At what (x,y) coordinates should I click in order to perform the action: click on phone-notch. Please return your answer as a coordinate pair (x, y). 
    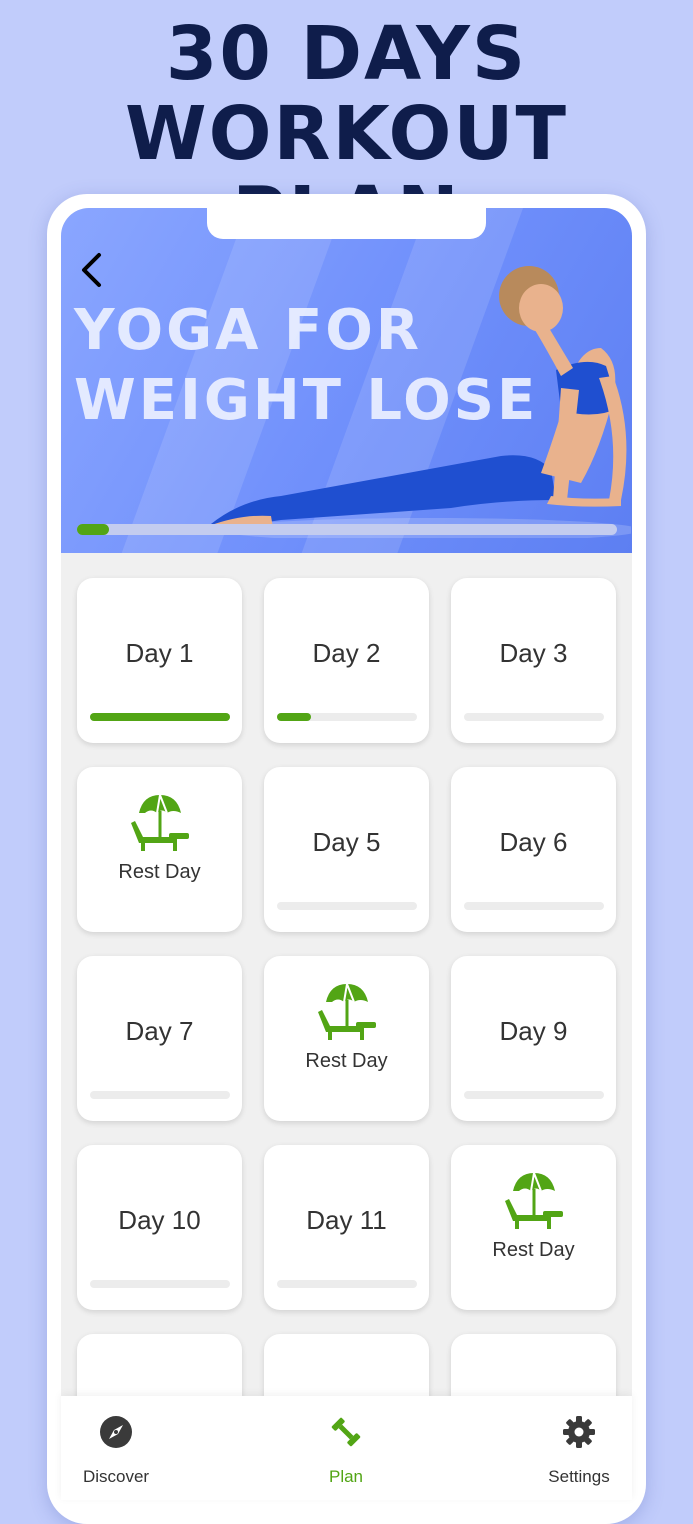
    Looking at the image, I should click on (346, 223).